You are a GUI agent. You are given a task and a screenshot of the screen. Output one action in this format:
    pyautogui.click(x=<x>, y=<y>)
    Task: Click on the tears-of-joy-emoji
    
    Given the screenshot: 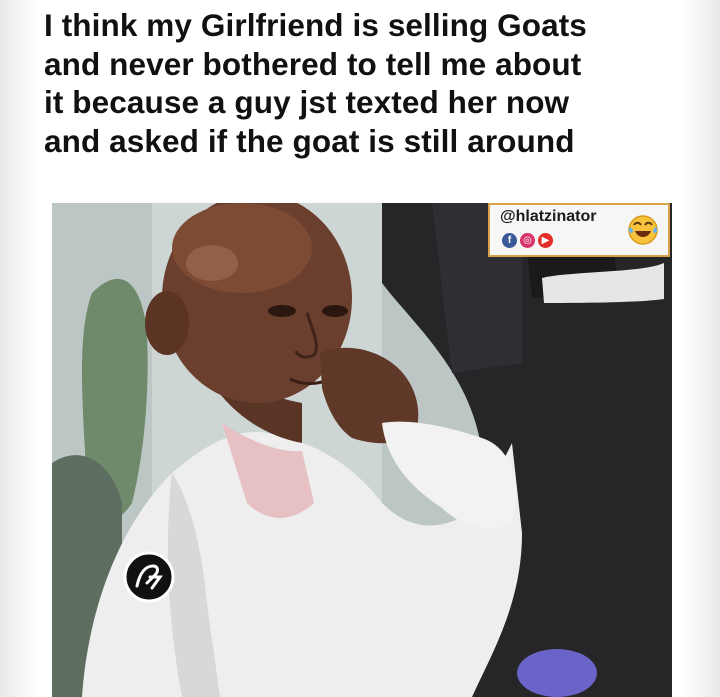 What is the action you would take?
    pyautogui.click(x=643, y=230)
    